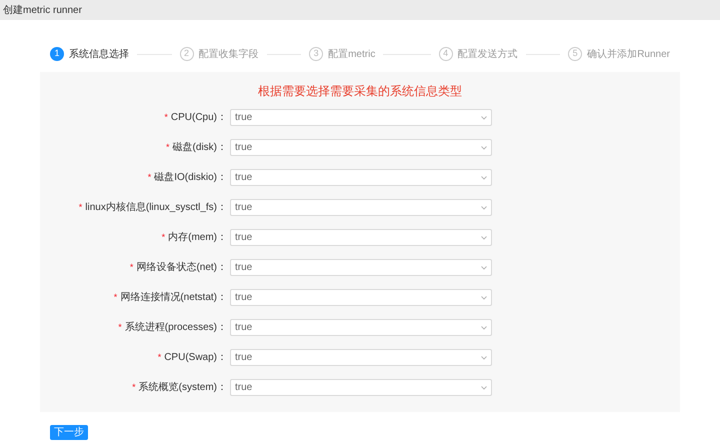 The image size is (720, 442). What do you see at coordinates (156, 207) in the screenshot?
I see `field-label: linux内核信息(linux_sysctl_fs)：` at bounding box center [156, 207].